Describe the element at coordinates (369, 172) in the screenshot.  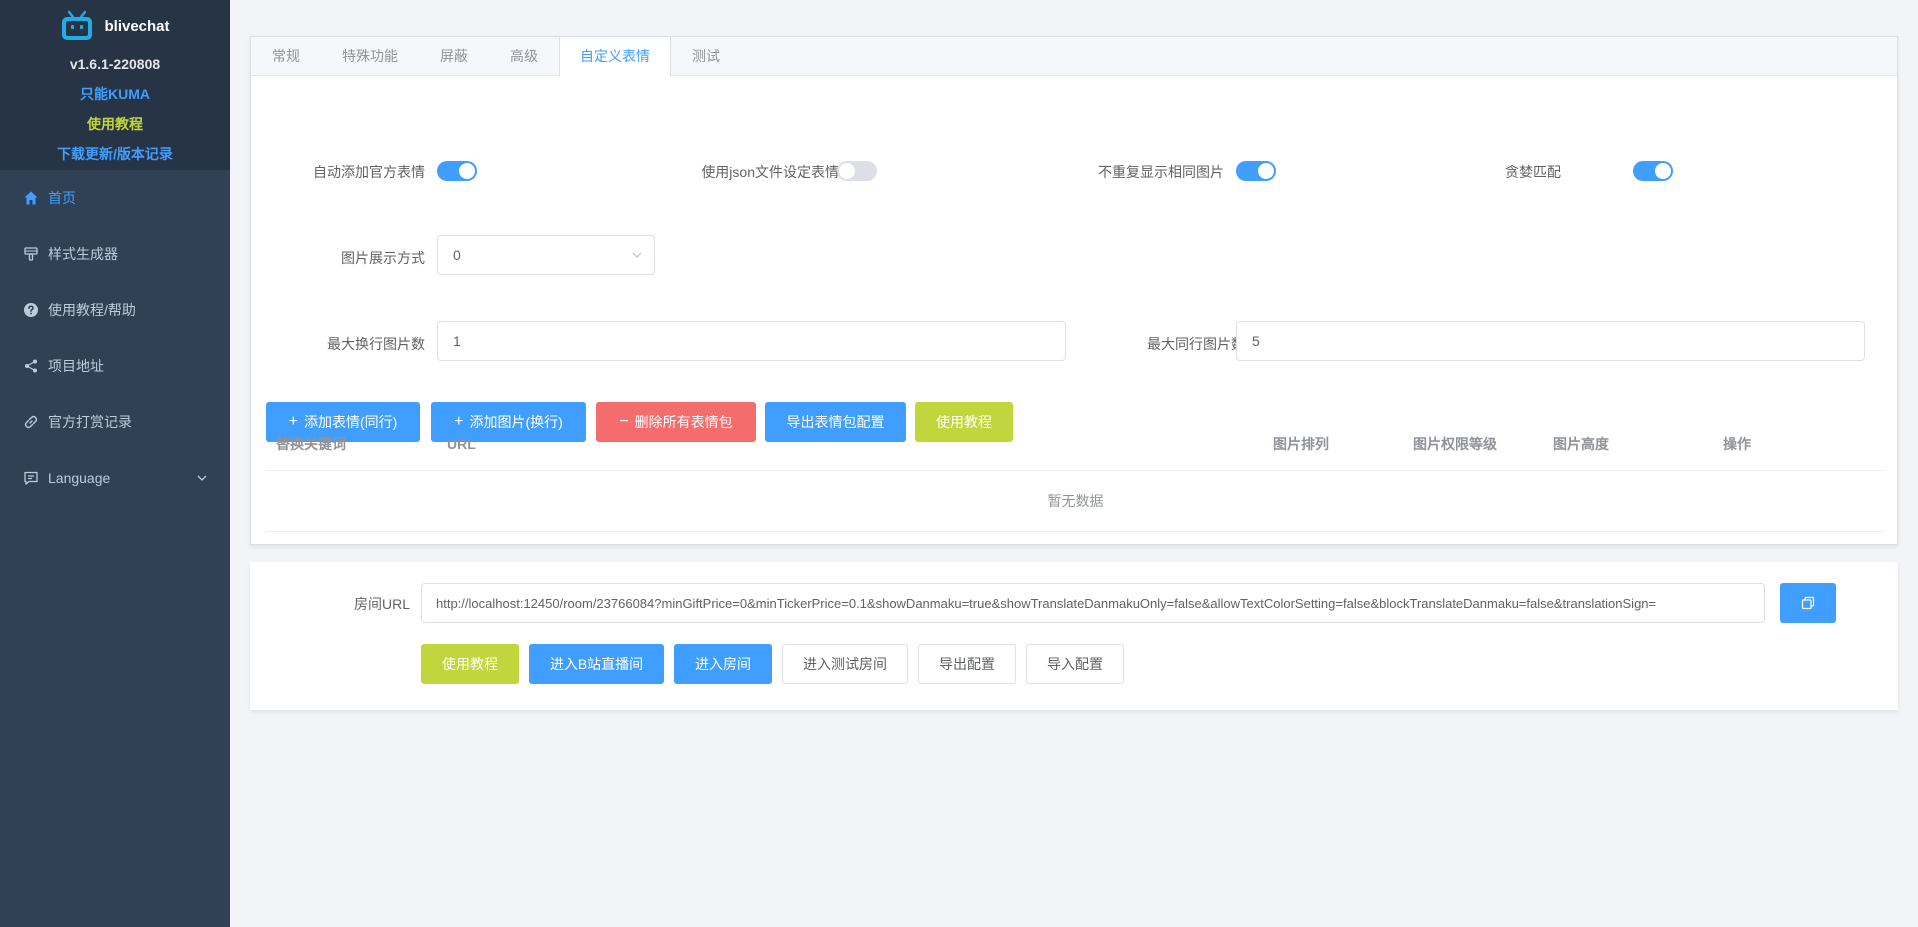
I see `auto-add-official-emoticon-label: 自动添加官方表情` at that location.